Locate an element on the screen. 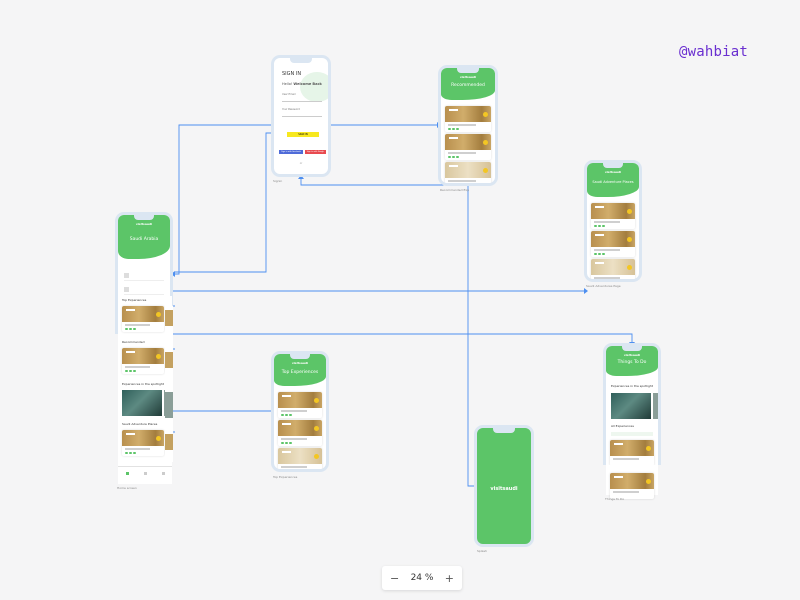 Image resolution: width=800 pixels, height=600 pixels. facebook-button: Sign in with Facebook is located at coordinates (291, 152).